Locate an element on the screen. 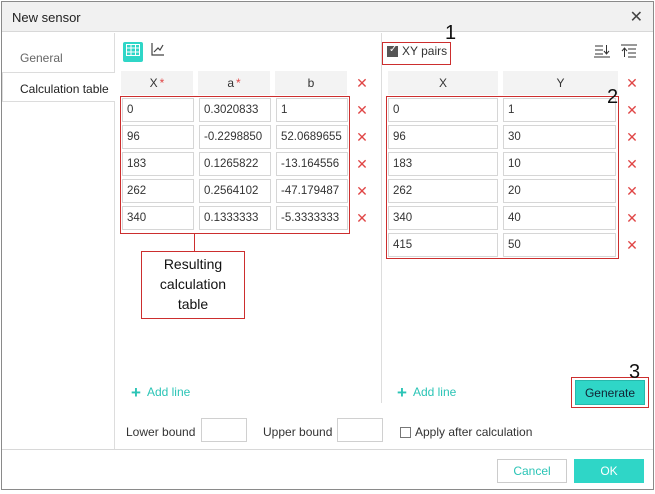 The image size is (655, 494). column-header-b: b is located at coordinates (311, 83).